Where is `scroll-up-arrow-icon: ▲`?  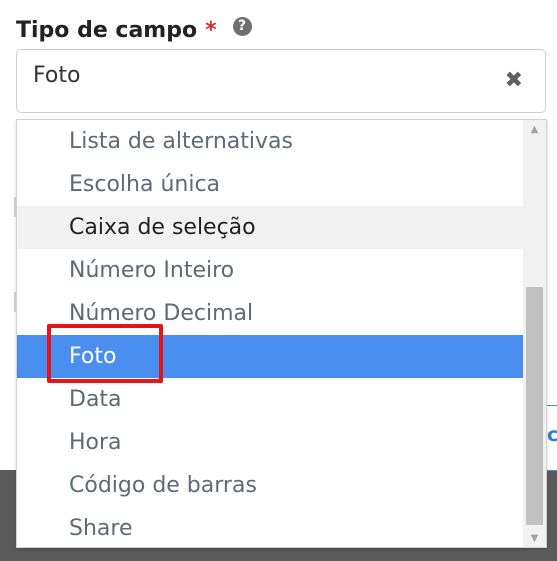 scroll-up-arrow-icon: ▲ is located at coordinates (534, 129).